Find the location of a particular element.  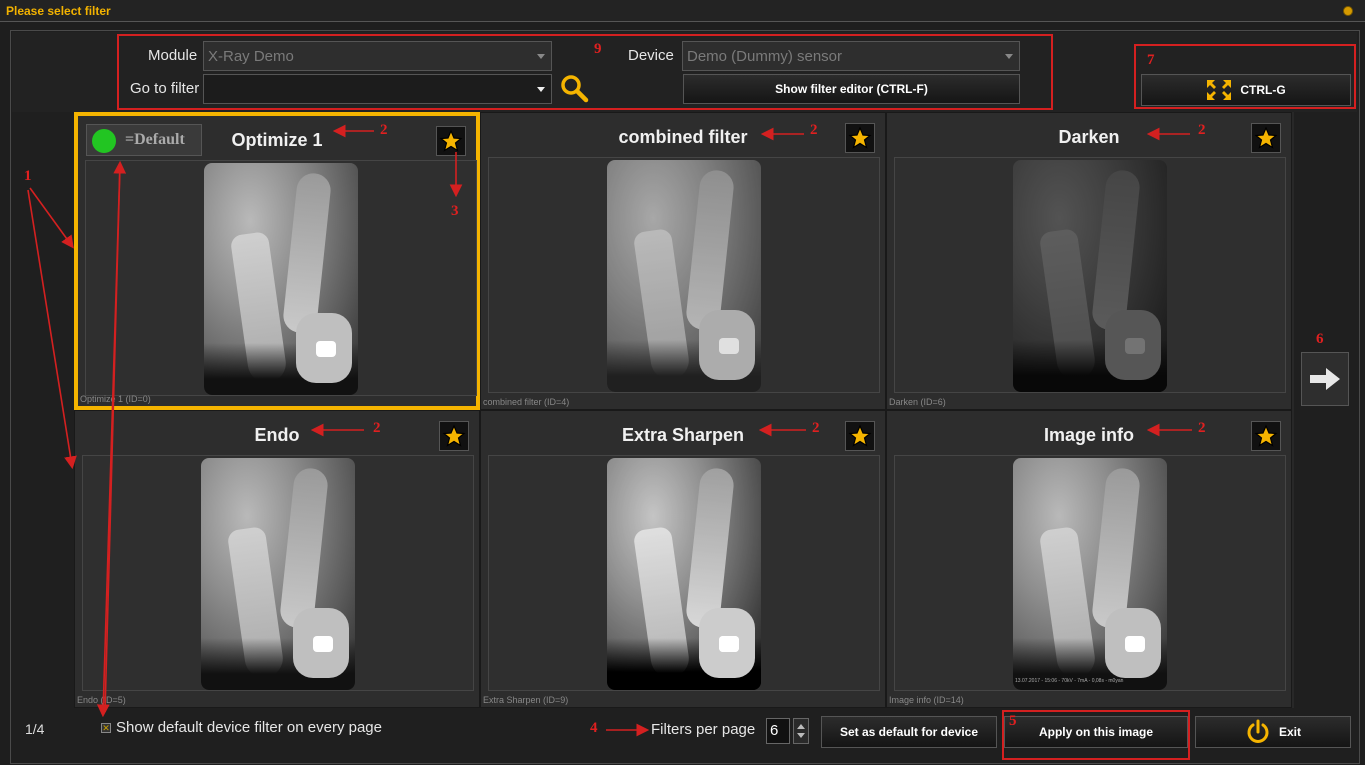

filter-tile: =Default Optimize 1 Optimize 1 (ID=0) is located at coordinates (277, 261).